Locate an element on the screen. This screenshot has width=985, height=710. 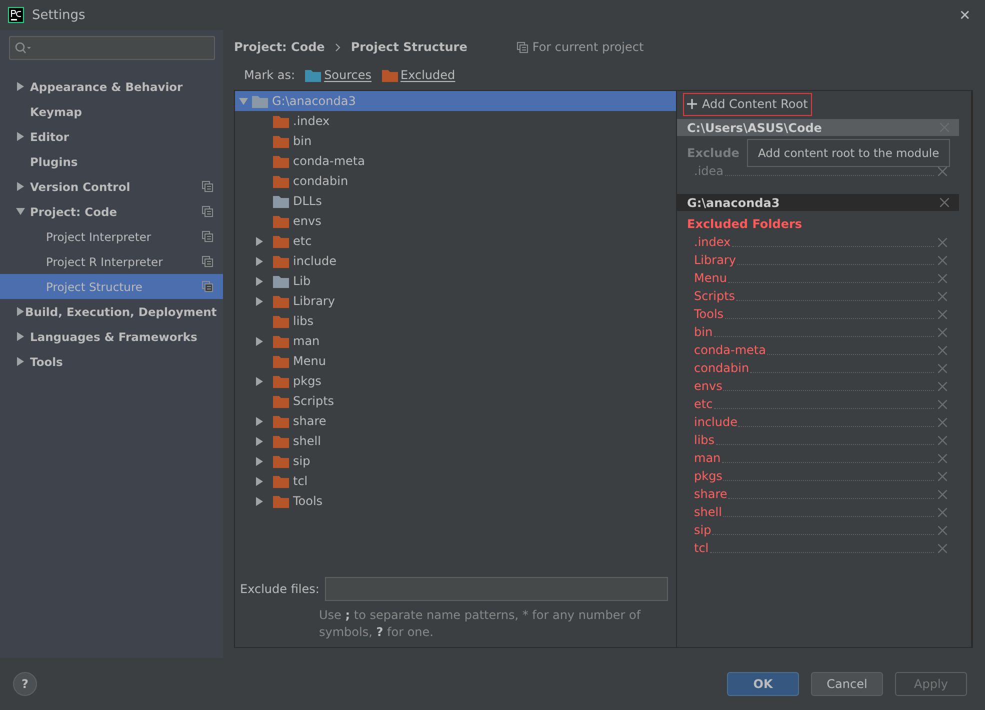
sidebar-item: Tools is located at coordinates (111, 361).